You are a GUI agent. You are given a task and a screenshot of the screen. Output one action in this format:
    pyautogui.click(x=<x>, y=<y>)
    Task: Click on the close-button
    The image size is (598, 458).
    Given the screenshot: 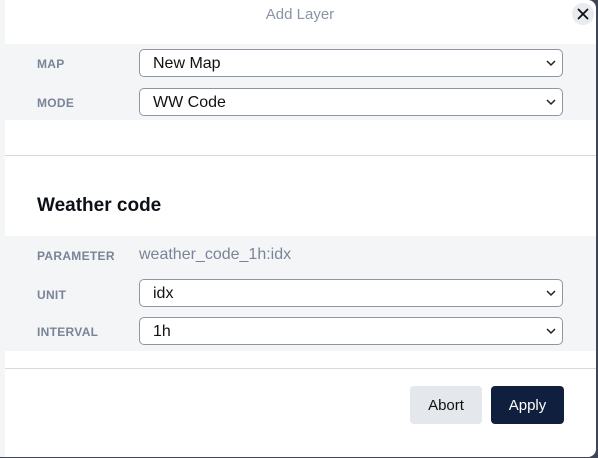 What is the action you would take?
    pyautogui.click(x=583, y=14)
    